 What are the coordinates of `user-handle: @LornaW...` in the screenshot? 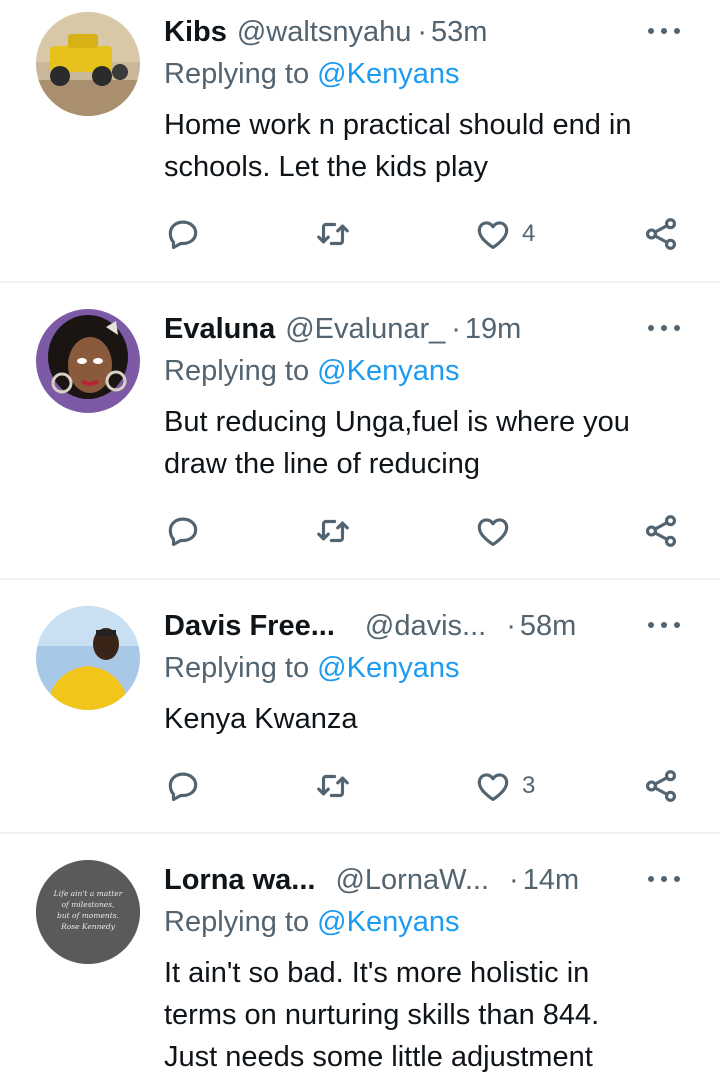 It's located at (412, 880).